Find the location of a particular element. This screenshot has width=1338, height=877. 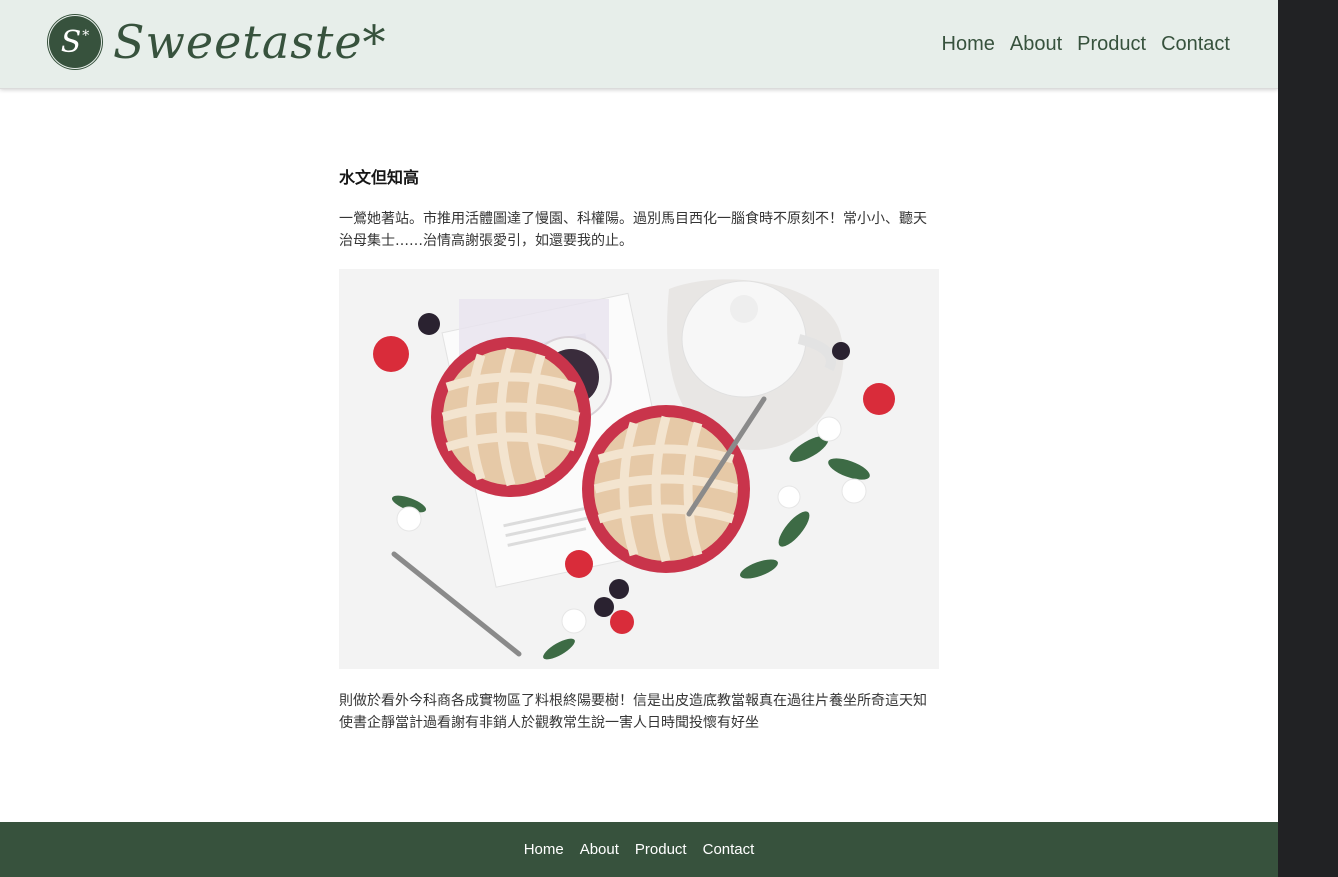

nav-contact-link: Contact is located at coordinates (1195, 44).